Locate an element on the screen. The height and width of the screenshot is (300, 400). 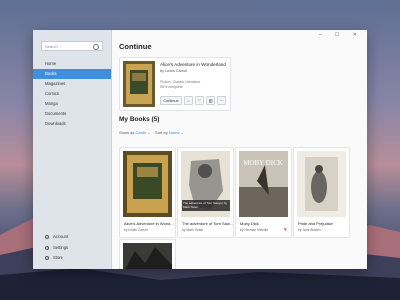
show-as-dropdown: Cards is located at coordinates (140, 132).